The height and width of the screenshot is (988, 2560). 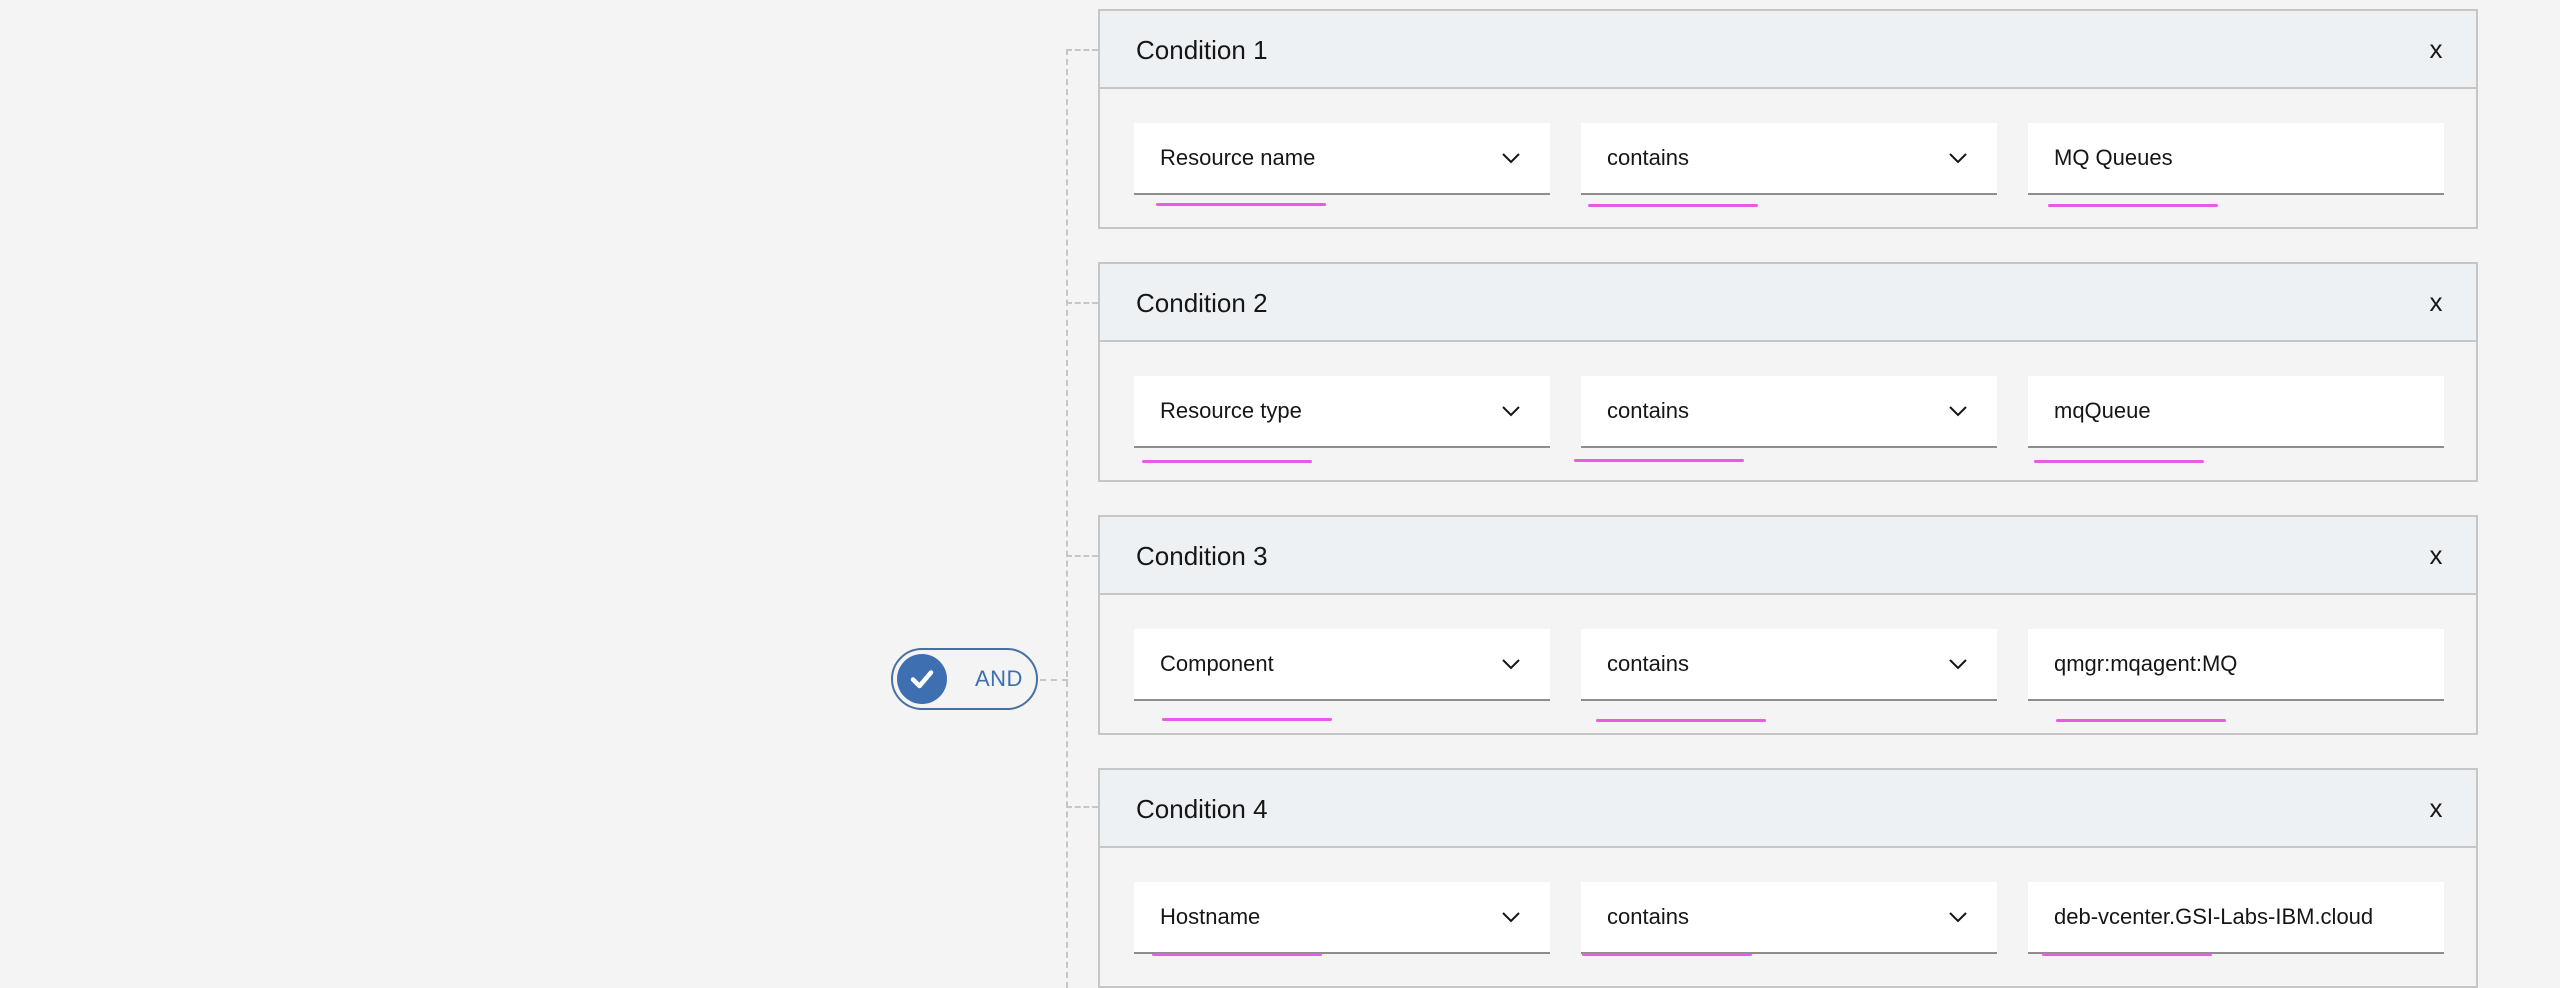 What do you see at coordinates (1788, 809) in the screenshot?
I see `condition-header: Condition 4 x` at bounding box center [1788, 809].